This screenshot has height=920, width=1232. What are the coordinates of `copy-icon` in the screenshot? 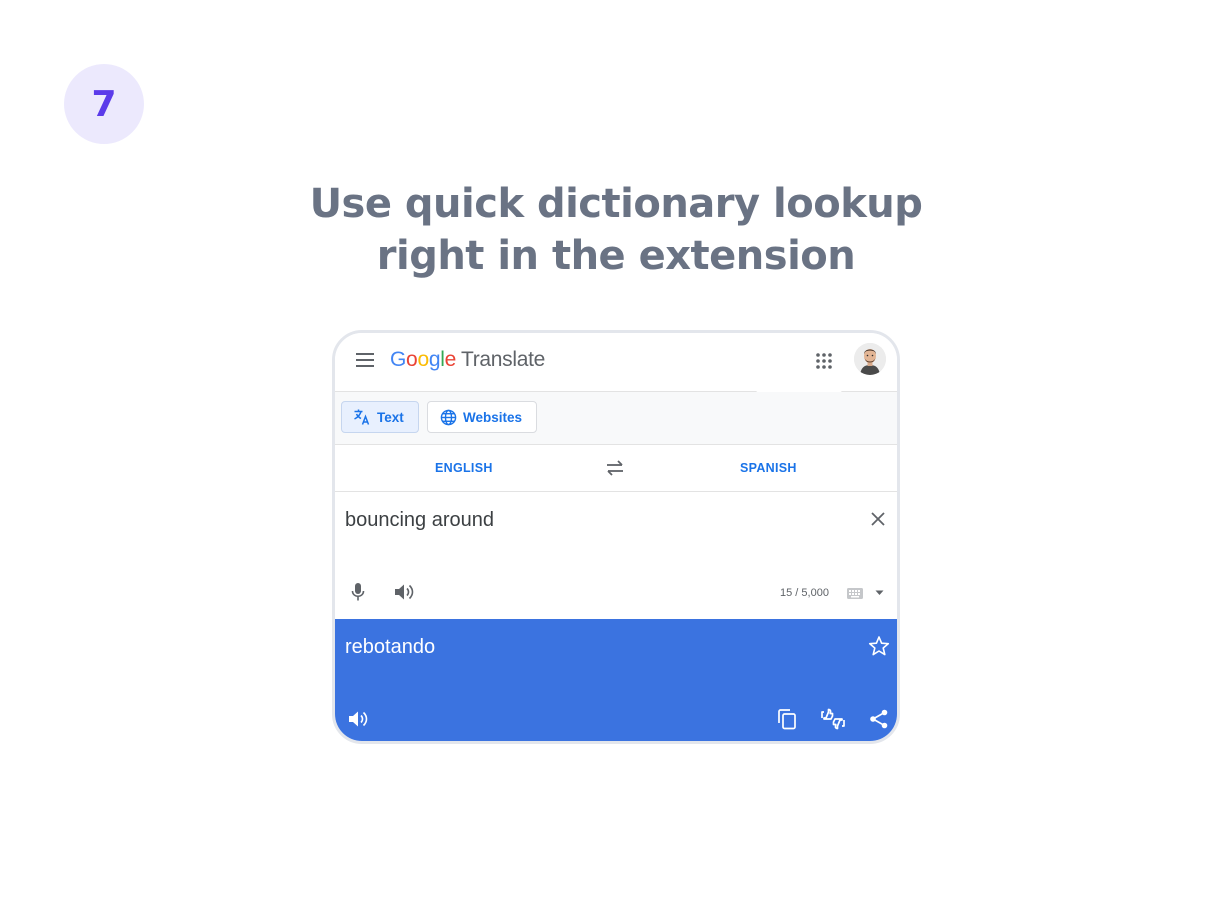 It's located at (787, 719).